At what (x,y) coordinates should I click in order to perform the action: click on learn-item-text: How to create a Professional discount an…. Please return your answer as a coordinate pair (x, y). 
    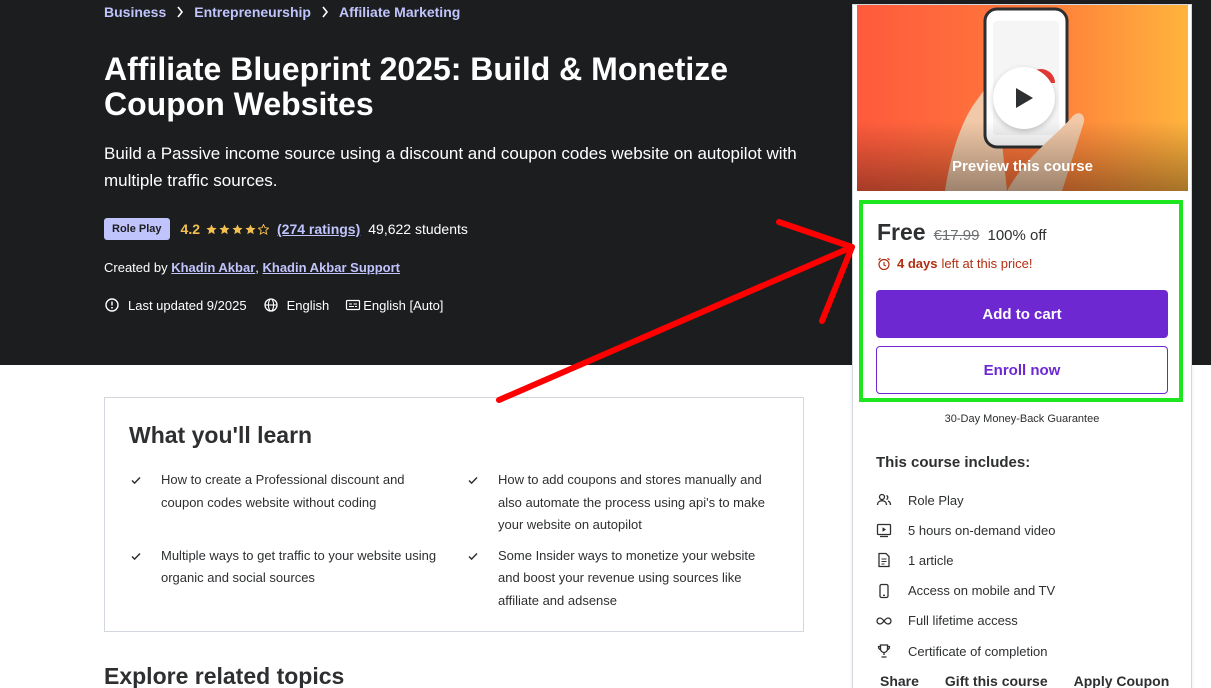
    Looking at the image, I should click on (283, 491).